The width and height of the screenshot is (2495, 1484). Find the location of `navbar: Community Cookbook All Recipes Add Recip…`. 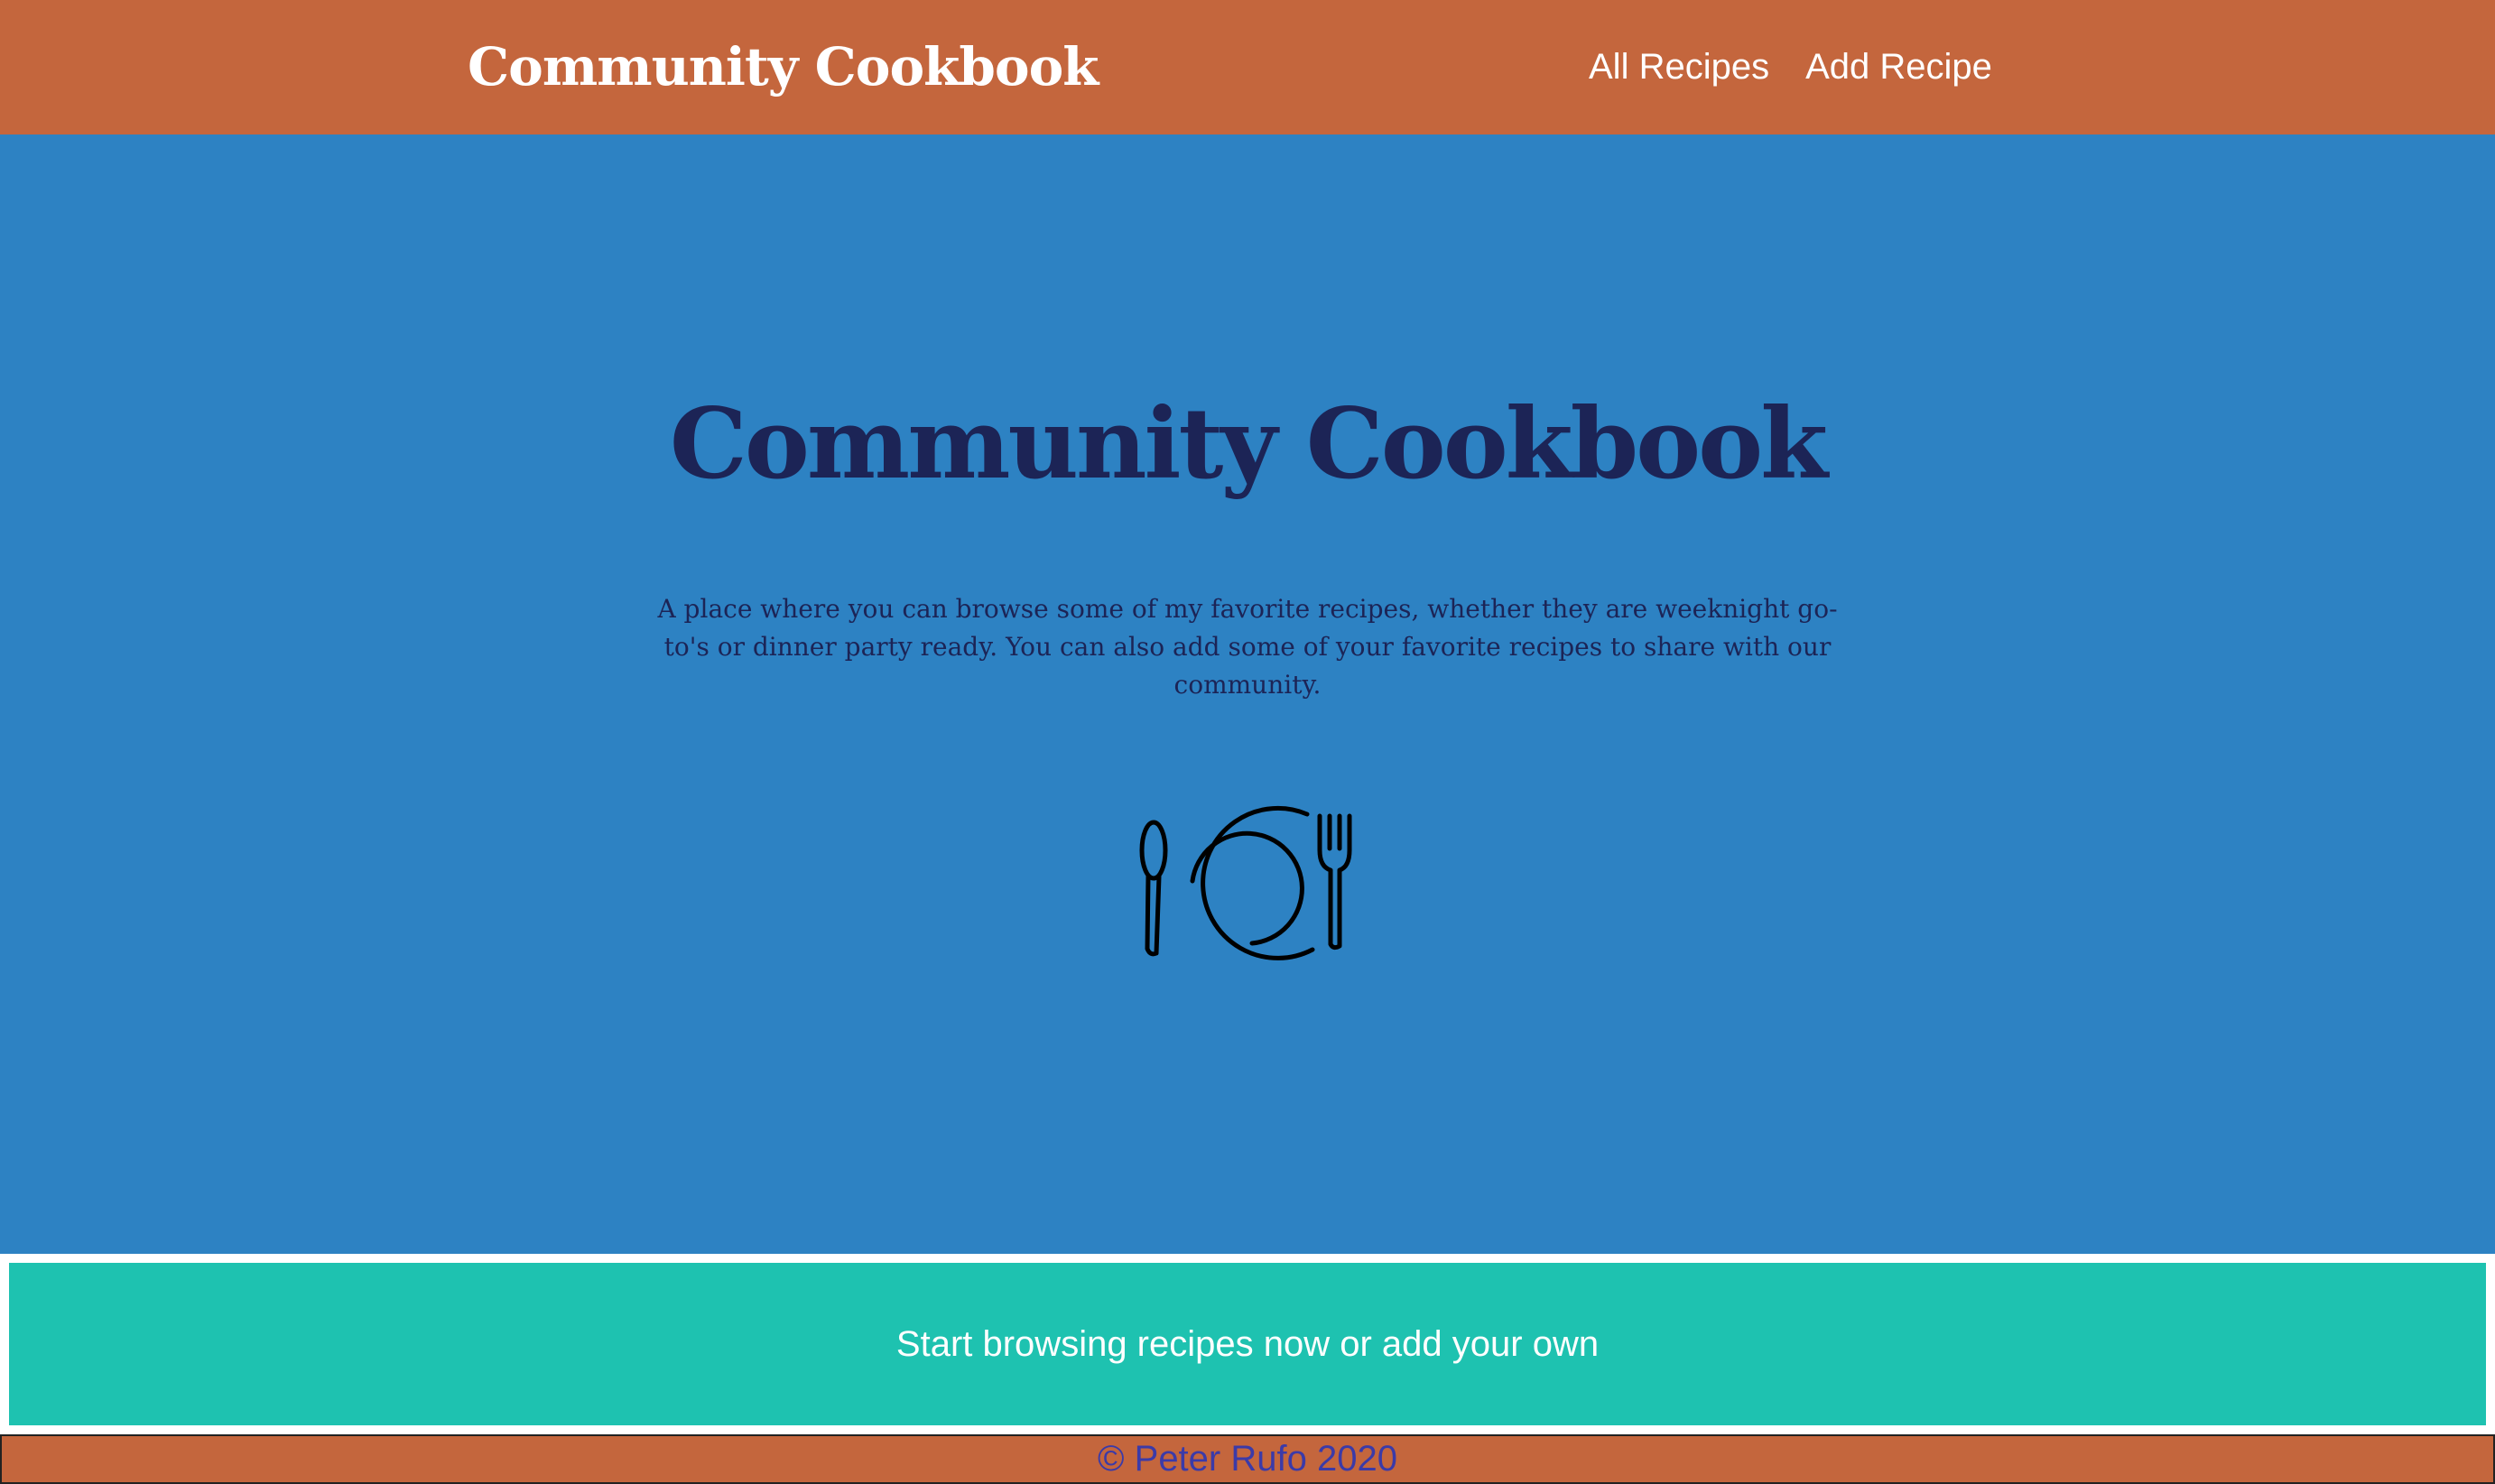

navbar: Community Cookbook All Recipes Add Recip… is located at coordinates (1247, 67).